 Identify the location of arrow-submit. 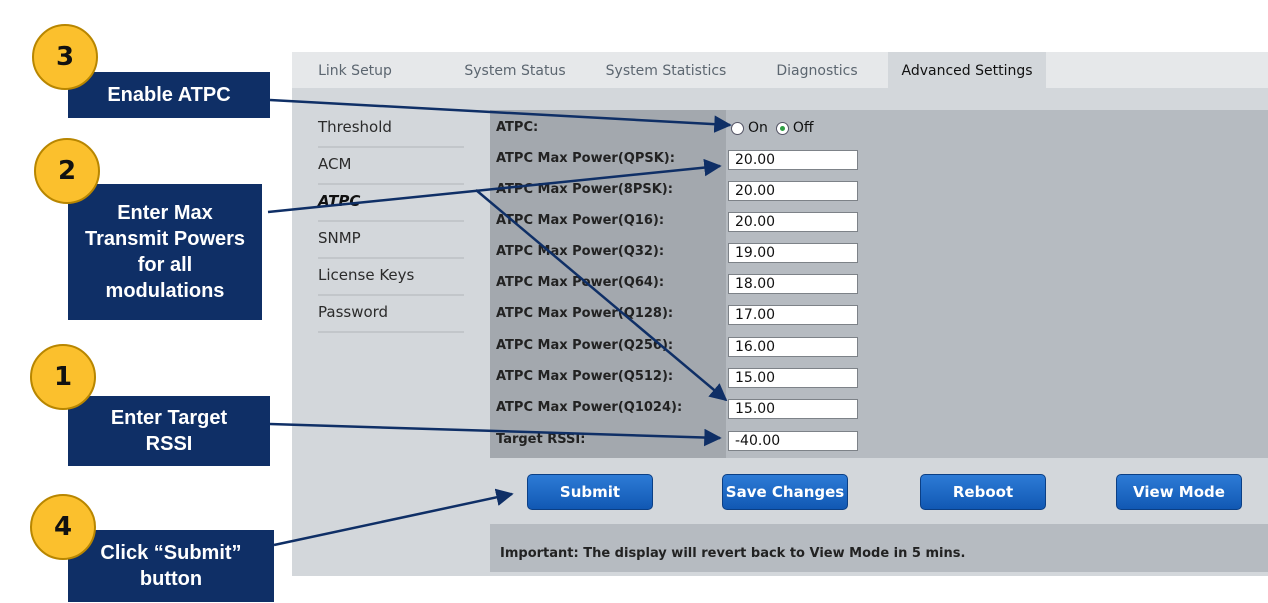
(393, 517).